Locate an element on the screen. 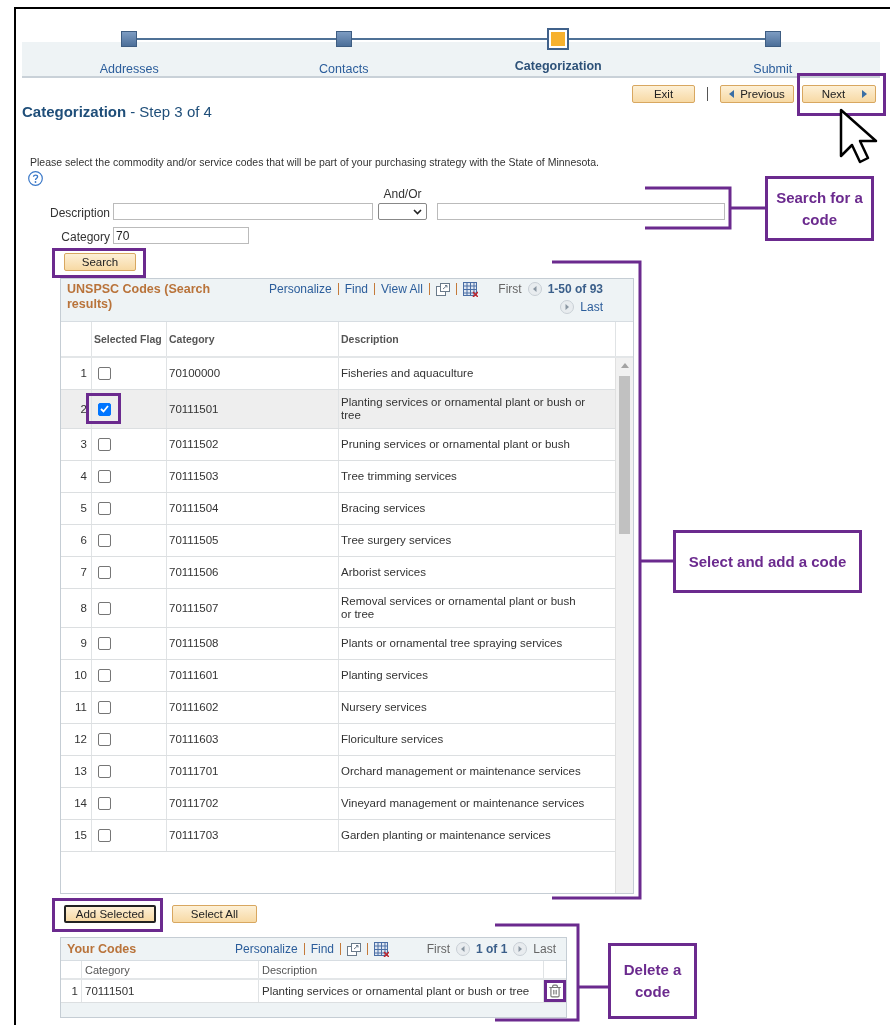 Image resolution: width=890 pixels, height=1025 pixels. row-number: 11 is located at coordinates (81, 707).